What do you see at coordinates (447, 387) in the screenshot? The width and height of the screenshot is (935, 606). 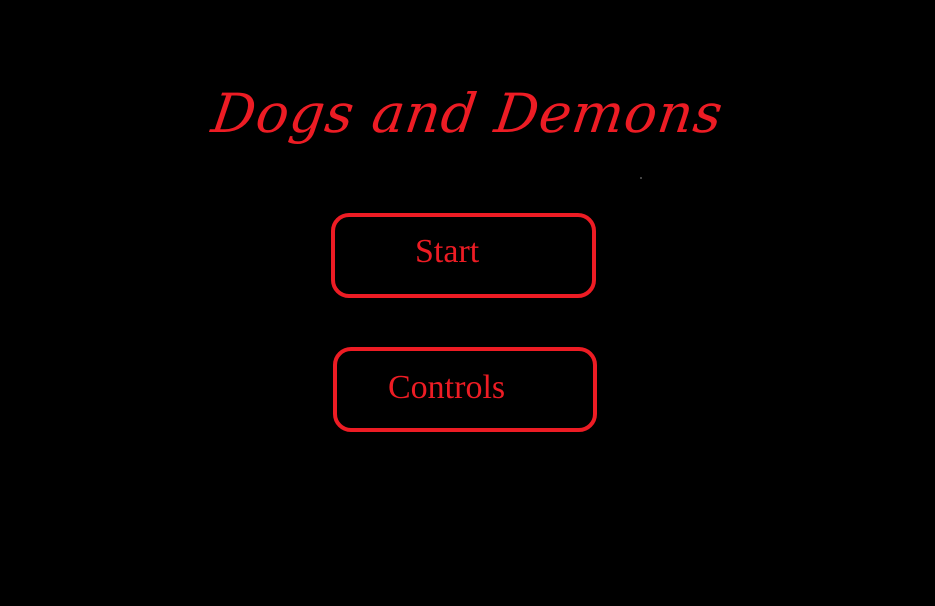 I see `controls-button-label: Controls` at bounding box center [447, 387].